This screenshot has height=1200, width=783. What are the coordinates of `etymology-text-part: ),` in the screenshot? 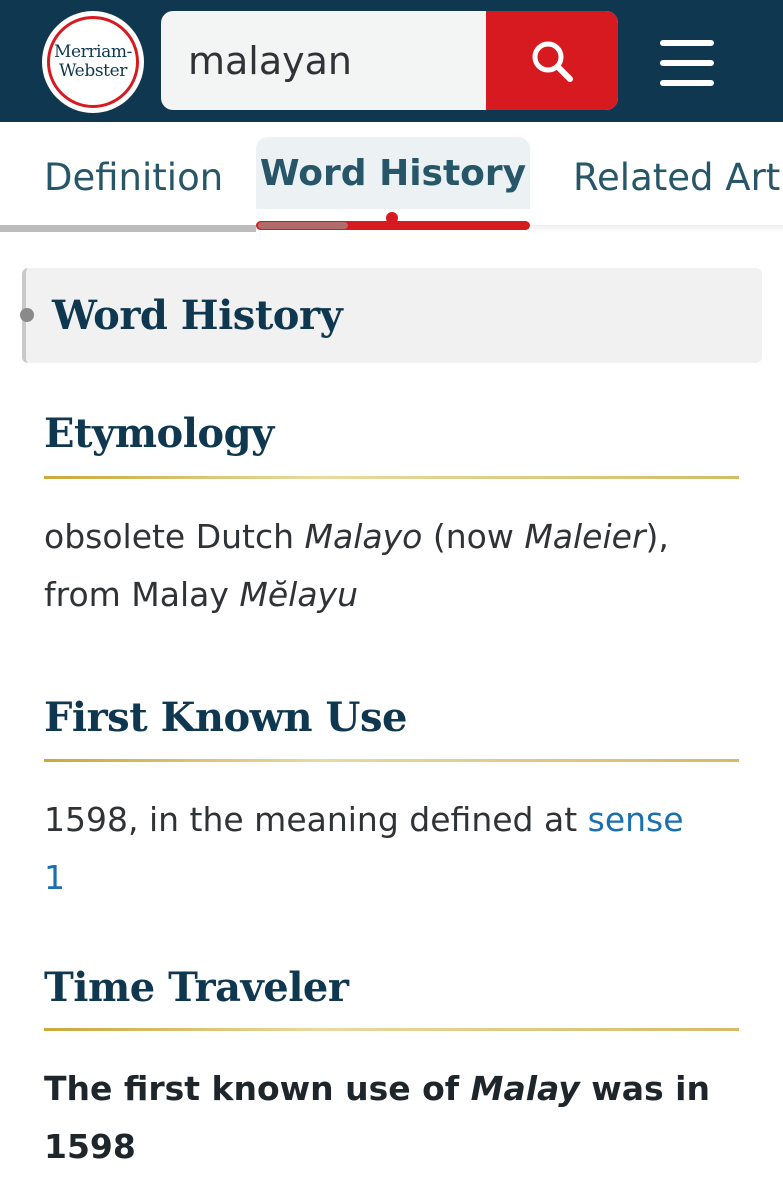 It's located at (657, 536).